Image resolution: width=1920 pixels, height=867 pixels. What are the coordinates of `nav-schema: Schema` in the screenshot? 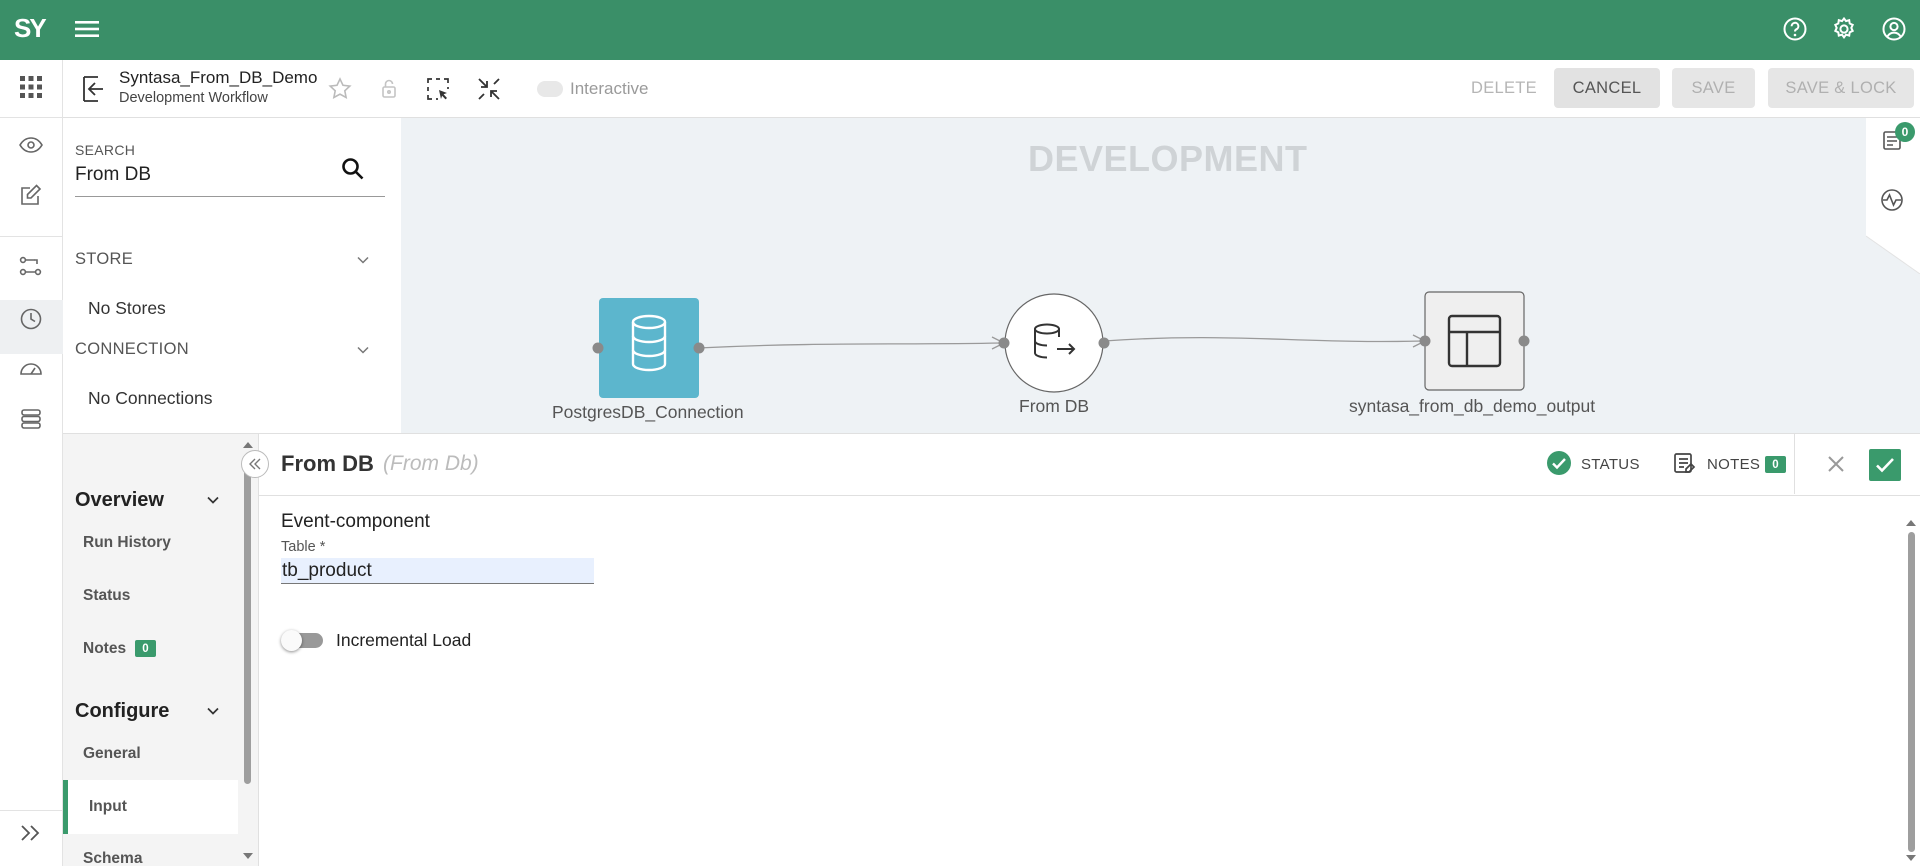 It's located at (112, 858).